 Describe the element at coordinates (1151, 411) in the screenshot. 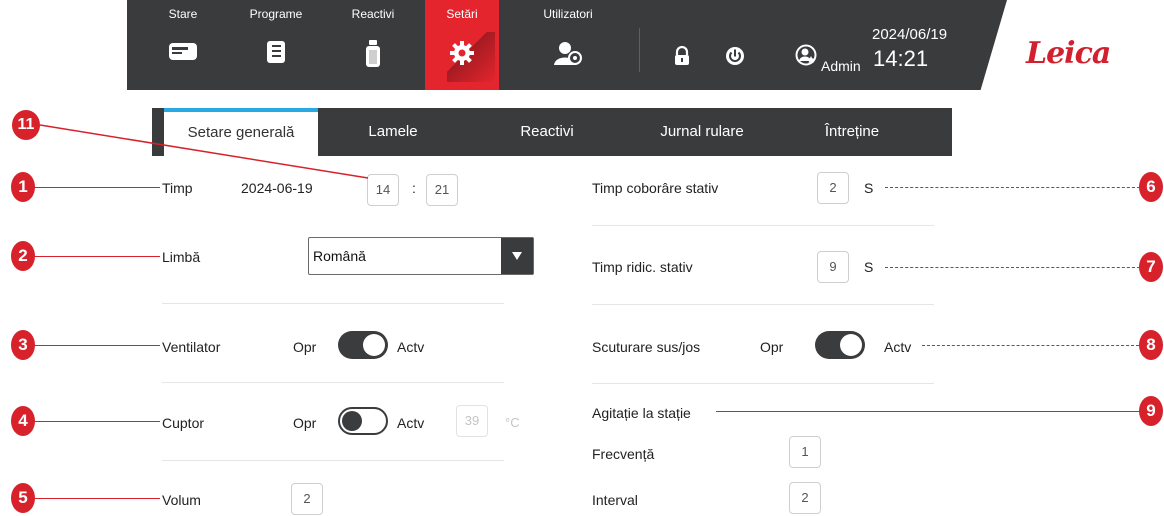

I see `callout-badge-9: 9` at that location.